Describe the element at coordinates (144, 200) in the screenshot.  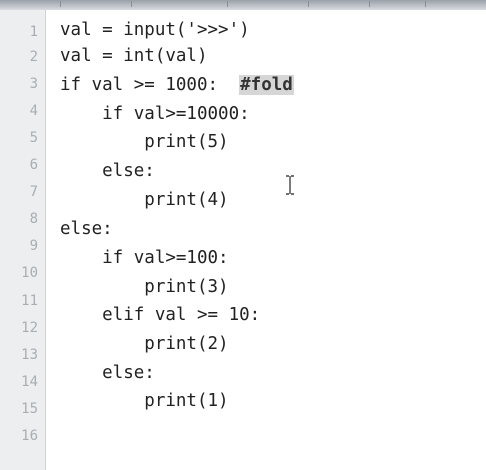
I see `code-line: print(4)` at that location.